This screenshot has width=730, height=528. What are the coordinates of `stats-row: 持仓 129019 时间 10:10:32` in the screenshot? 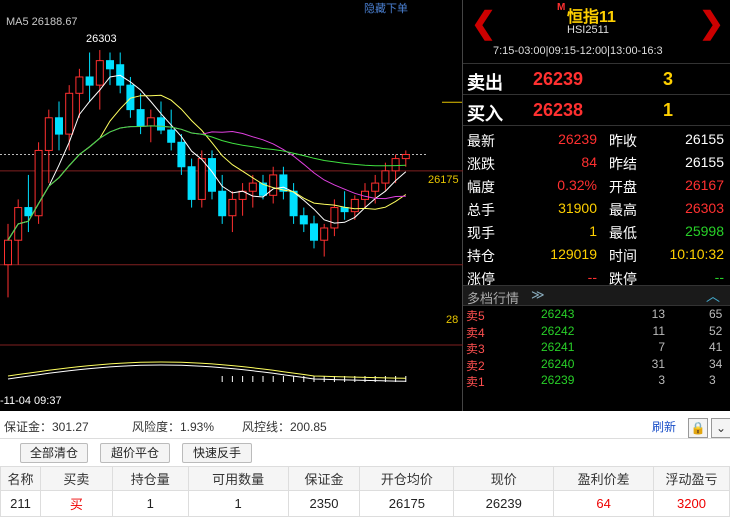 It's located at (596, 254).